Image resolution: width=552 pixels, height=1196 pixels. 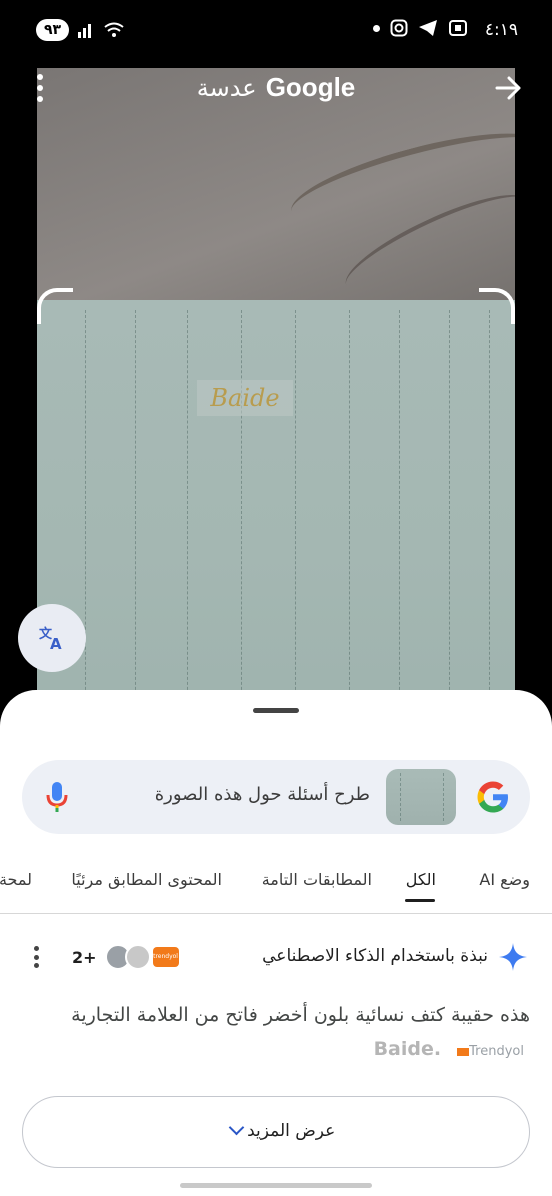 What do you see at coordinates (56, 644) in the screenshot?
I see `svg-text: A` at bounding box center [56, 644].